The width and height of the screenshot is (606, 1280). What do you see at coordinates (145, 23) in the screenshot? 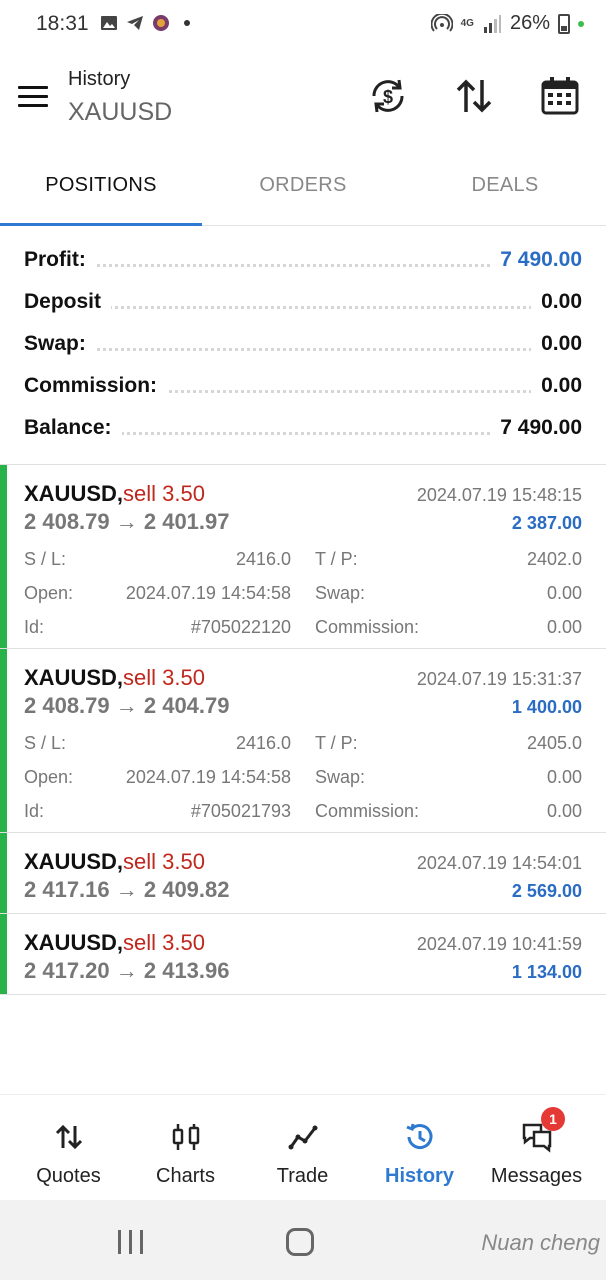
I see `notification-icons` at bounding box center [145, 23].